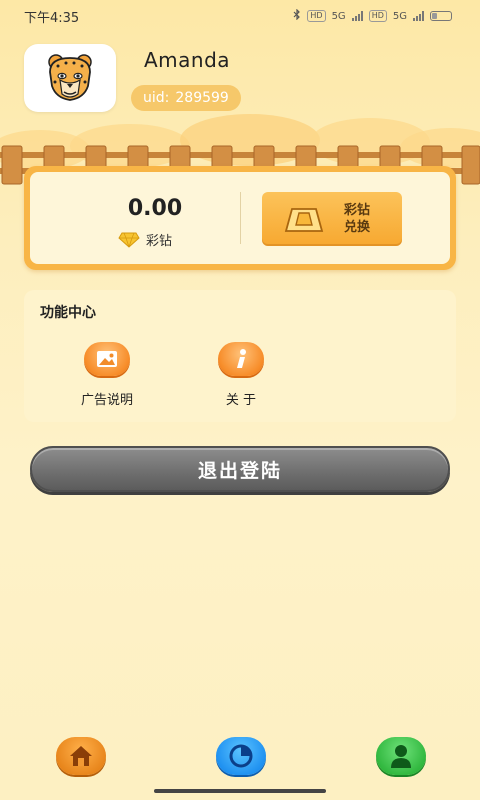 This screenshot has height=800, width=480. Describe the element at coordinates (357, 227) in the screenshot. I see `exchange-label-line2: 兑换` at that location.